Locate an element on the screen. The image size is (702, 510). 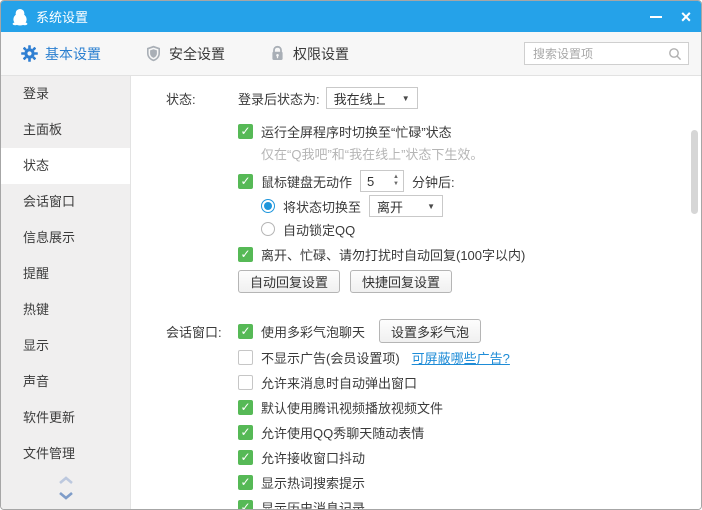
login-status-dropdown: 我在线上 ▼ is located at coordinates (371, 98).